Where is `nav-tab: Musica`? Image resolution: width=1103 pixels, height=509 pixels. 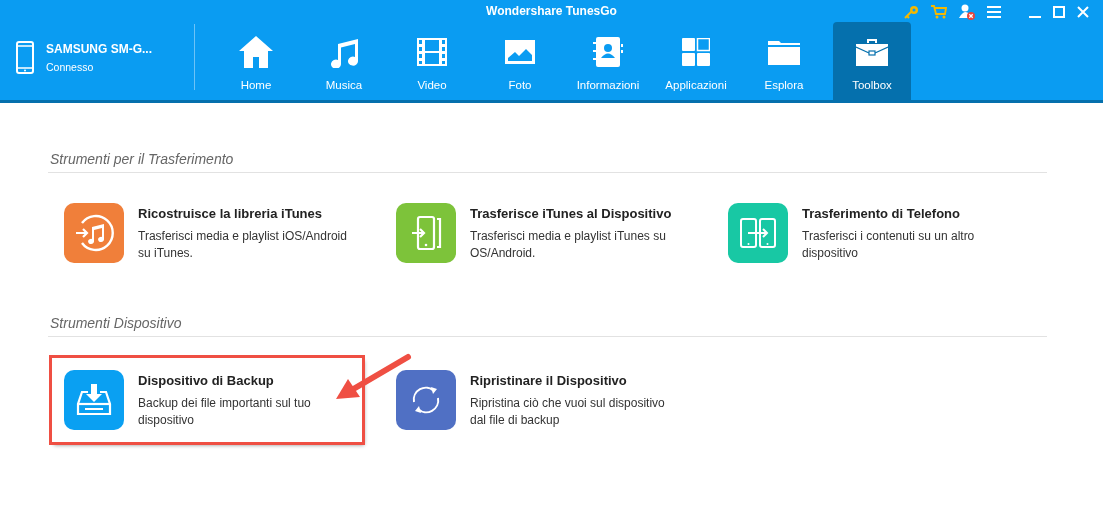
nav-tab: Musica is located at coordinates (344, 61).